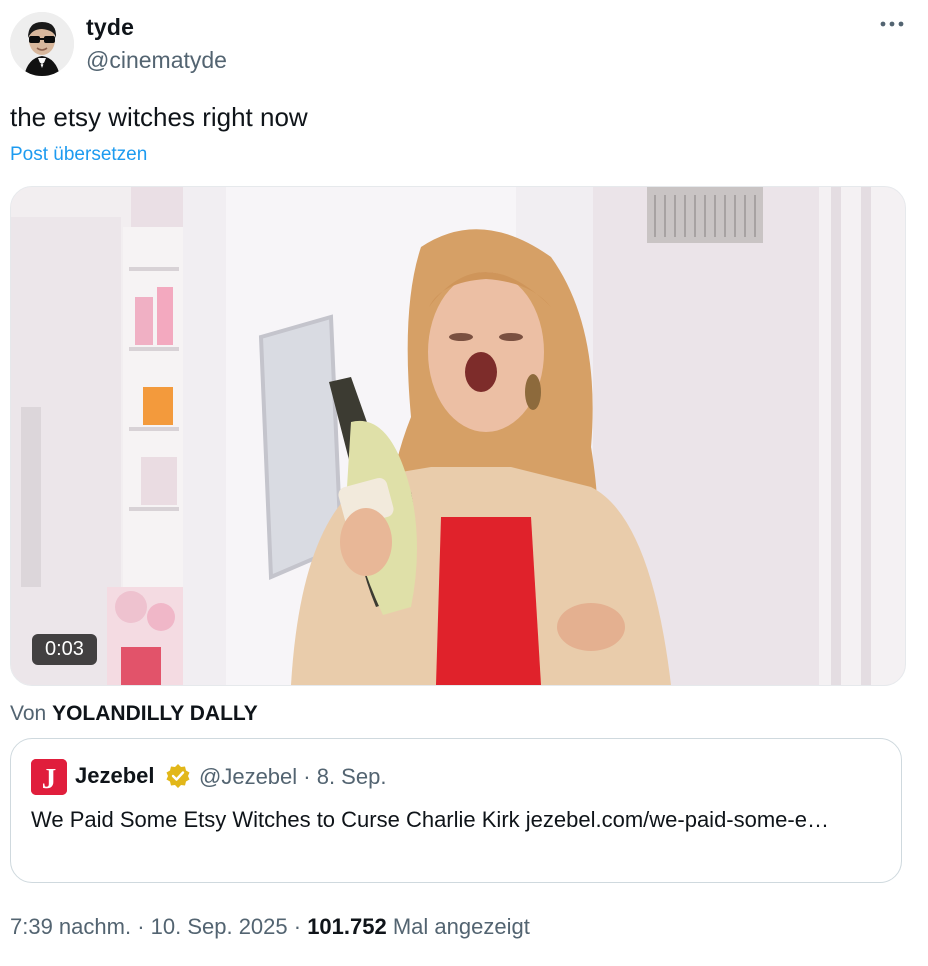 The height and width of the screenshot is (966, 928). What do you see at coordinates (459, 45) in the screenshot?
I see `post-header: tyde @cinematyde` at bounding box center [459, 45].